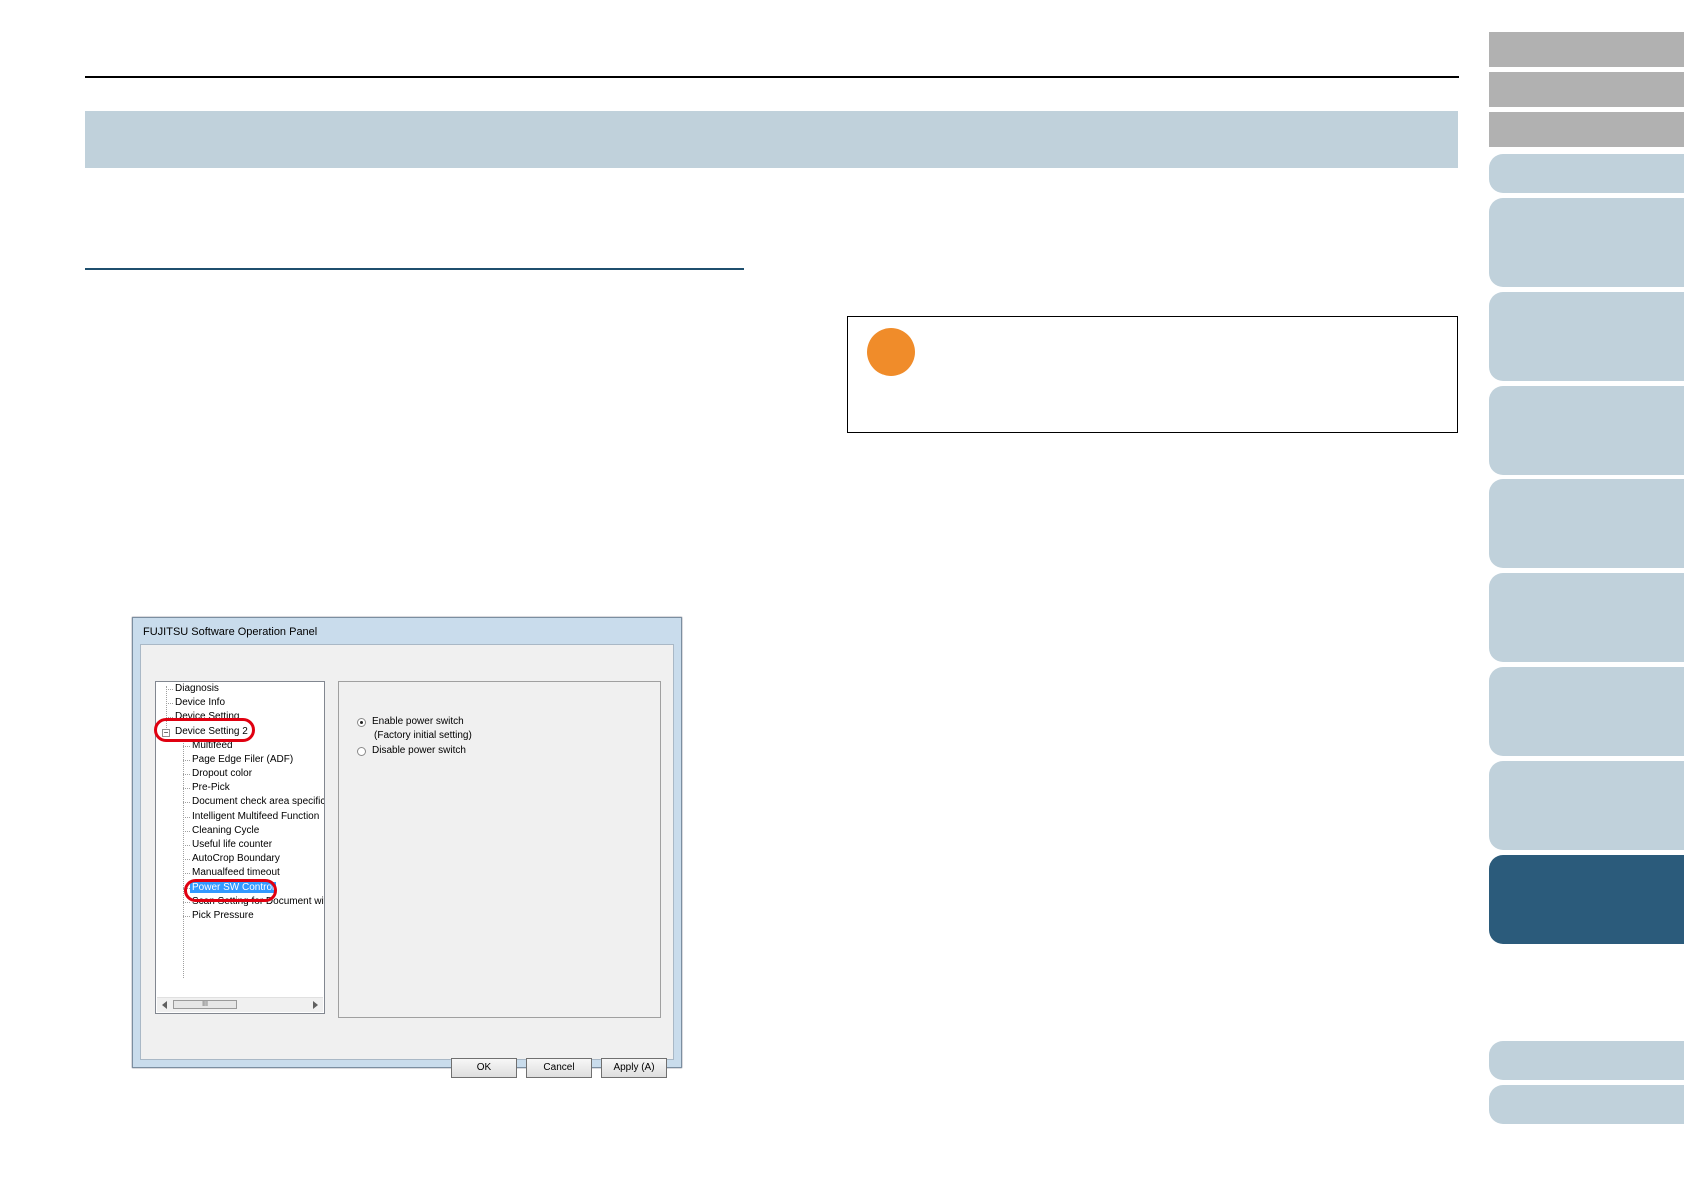 The image size is (1684, 1190). I want to click on tree-item-device-setting-2: Device Setting 2, so click(211, 732).